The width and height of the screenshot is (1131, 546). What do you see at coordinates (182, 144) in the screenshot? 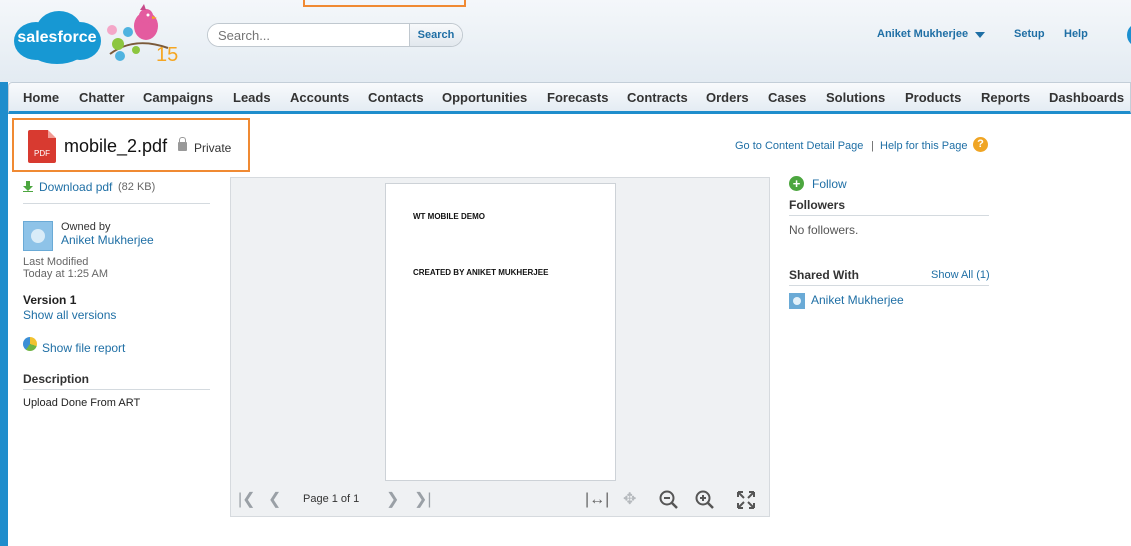
I see `lock-icon` at bounding box center [182, 144].